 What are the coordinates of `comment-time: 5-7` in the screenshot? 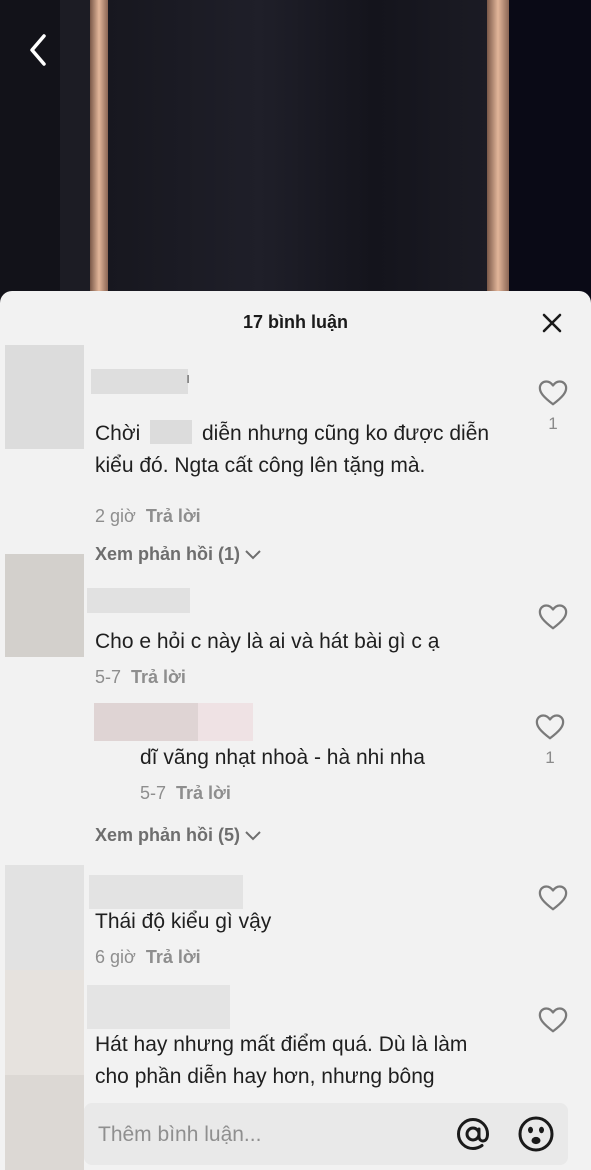 It's located at (108, 677).